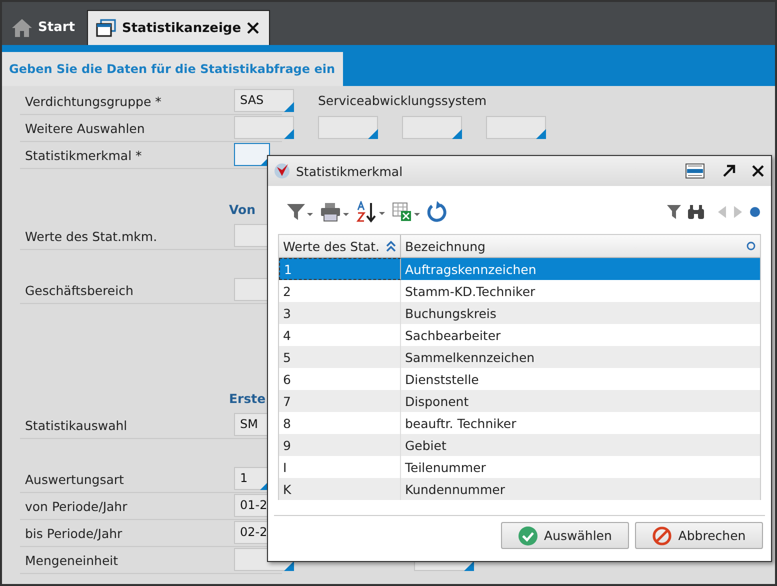  I want to click on table-cell: I, so click(285, 467).